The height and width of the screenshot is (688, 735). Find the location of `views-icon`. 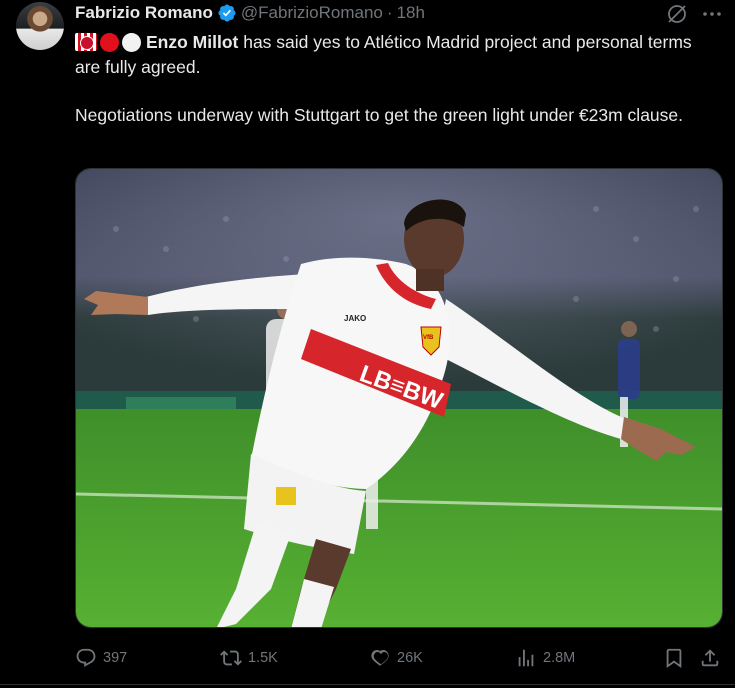

views-icon is located at coordinates (526, 658).